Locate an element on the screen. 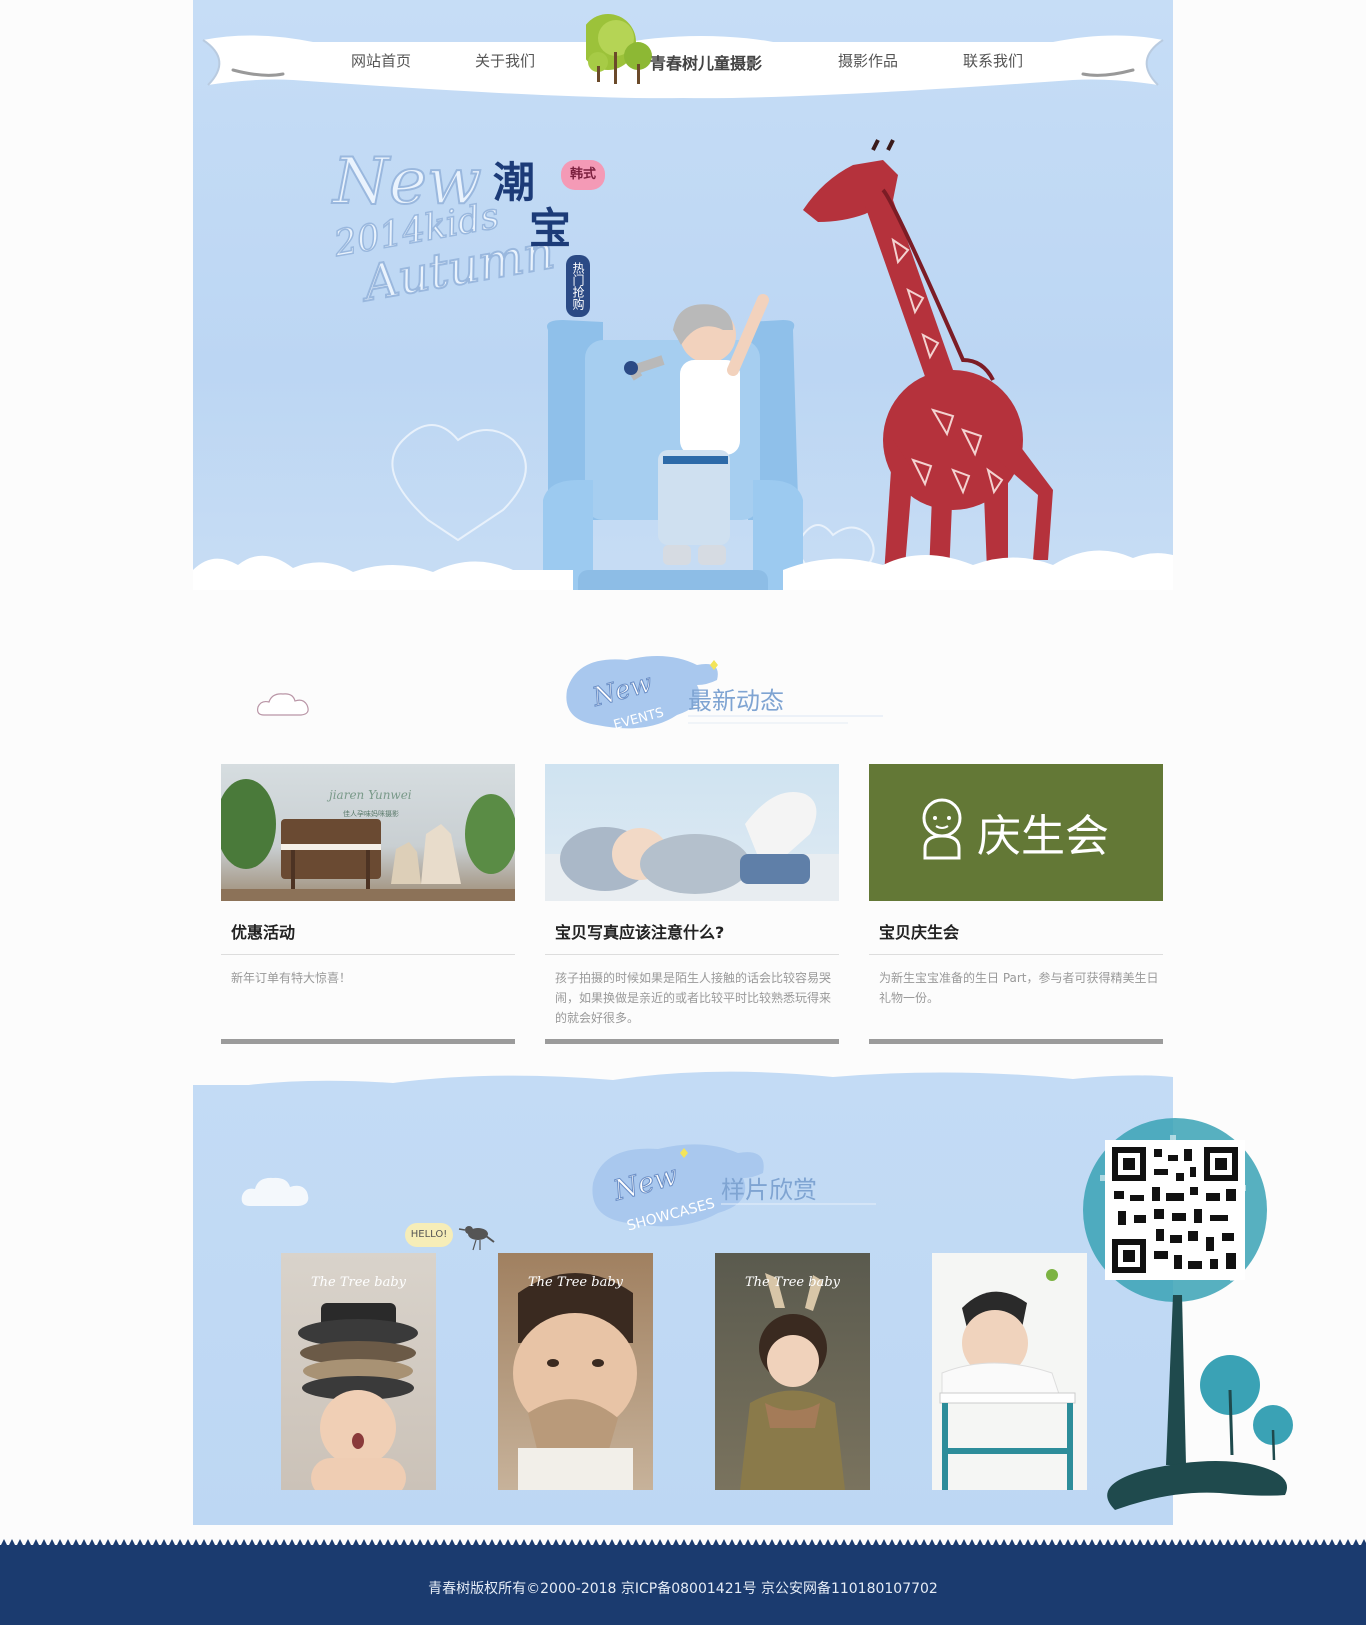  news-card-desc: 新年订单有特大惊喜！ is located at coordinates (291, 978).